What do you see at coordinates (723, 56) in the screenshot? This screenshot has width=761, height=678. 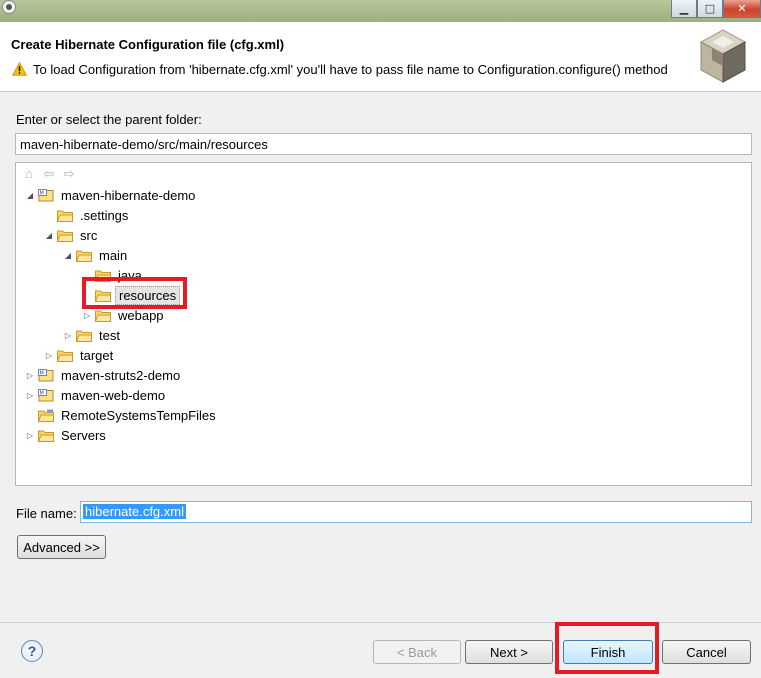 I see `hibernate-logo` at bounding box center [723, 56].